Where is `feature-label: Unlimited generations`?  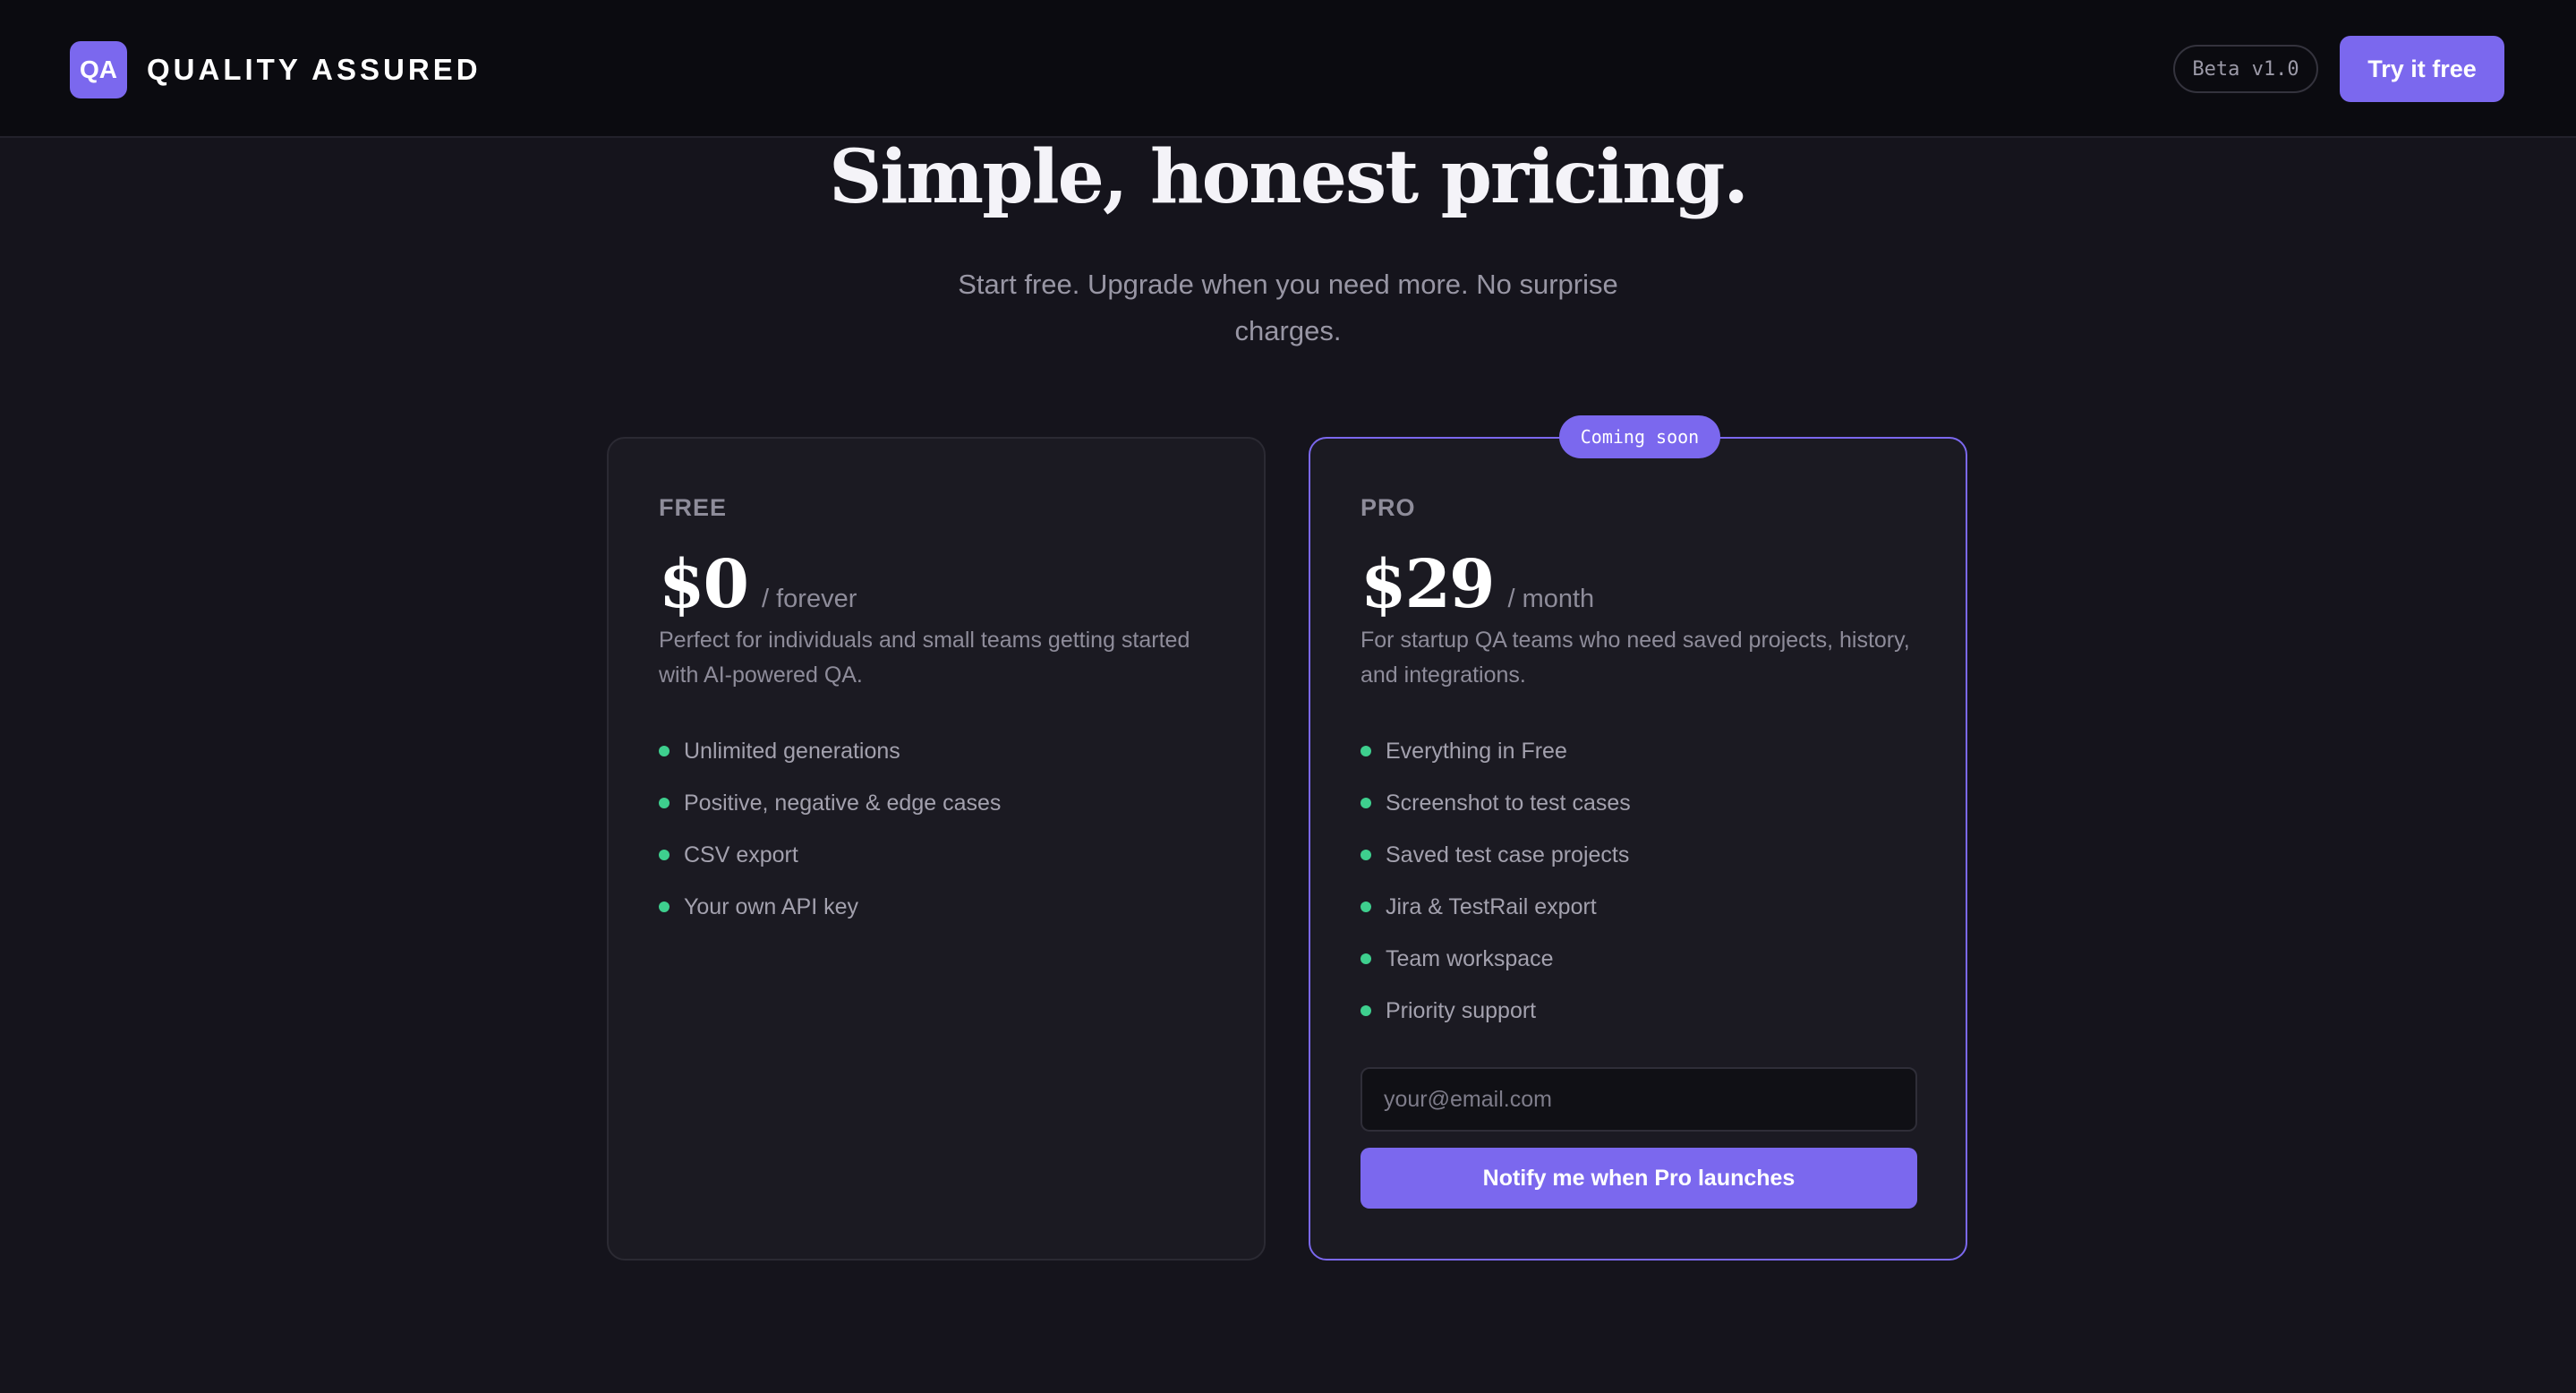 feature-label: Unlimited generations is located at coordinates (792, 751).